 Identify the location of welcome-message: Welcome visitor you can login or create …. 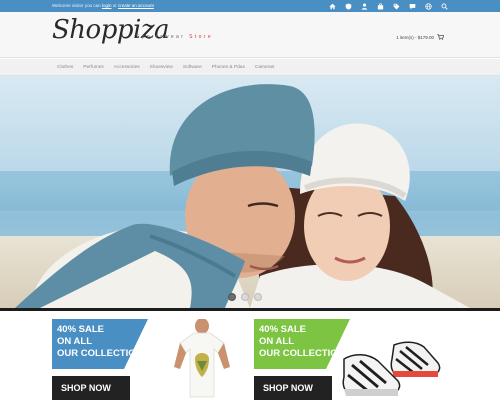
(103, 6).